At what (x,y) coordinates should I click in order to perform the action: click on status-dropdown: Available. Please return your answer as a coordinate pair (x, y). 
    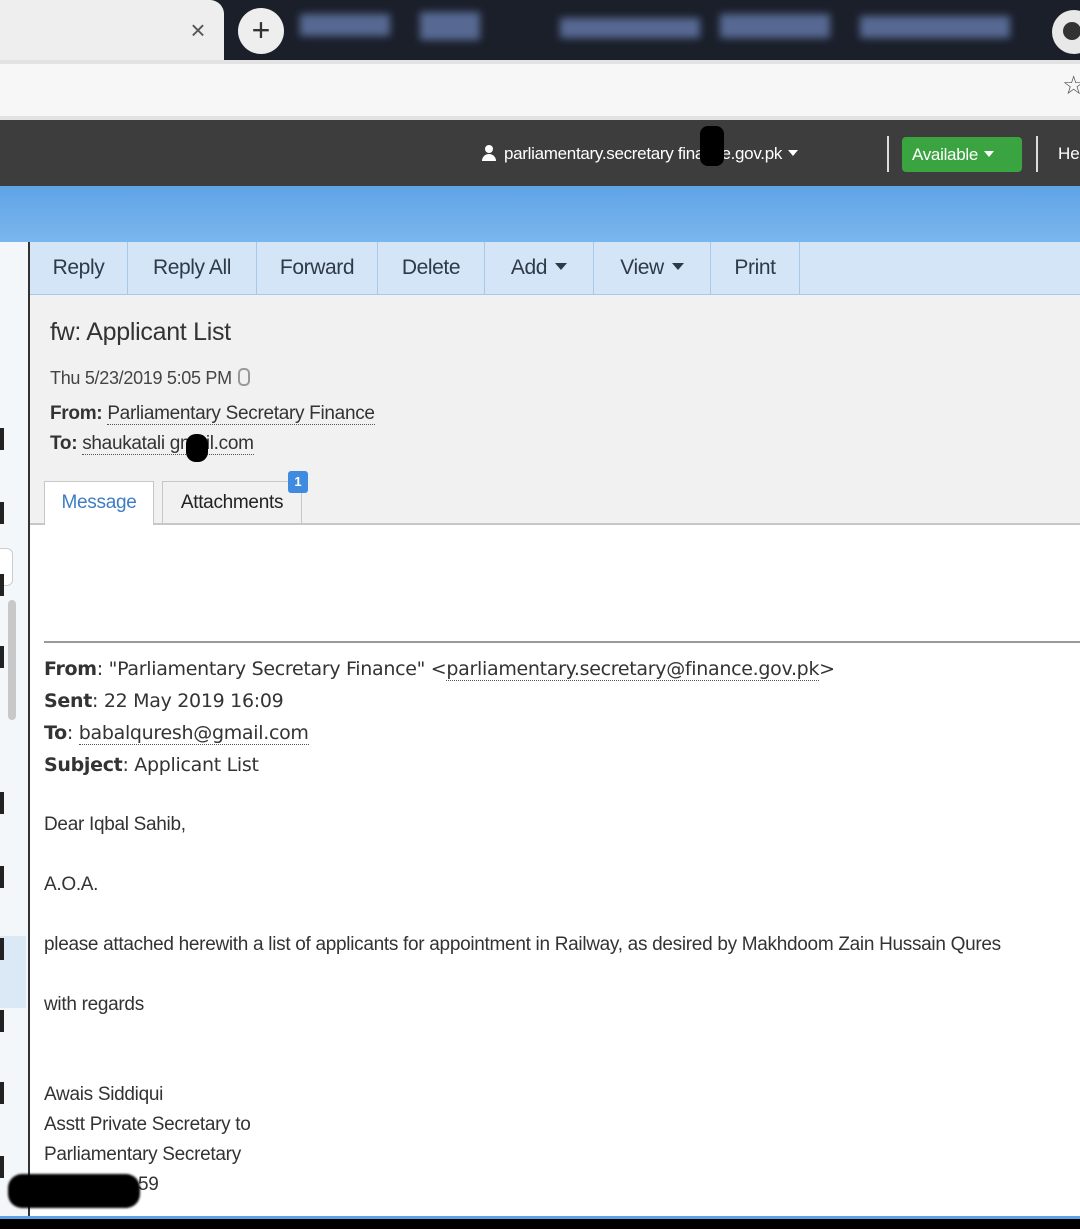
    Looking at the image, I should click on (962, 154).